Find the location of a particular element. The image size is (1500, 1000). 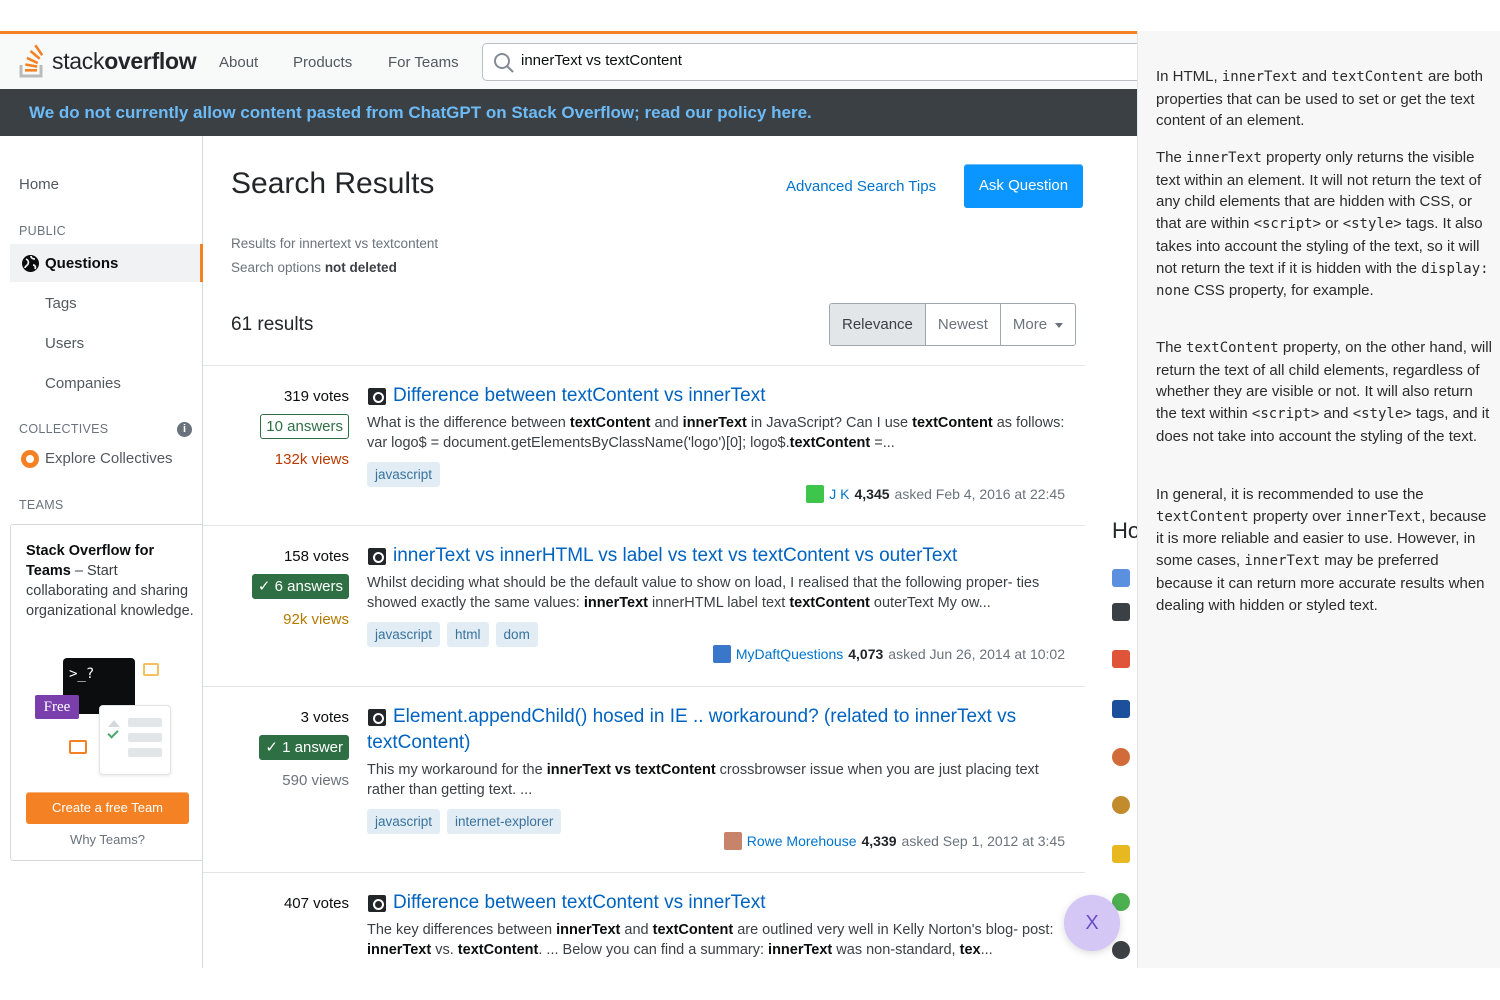

nav-about: About is located at coordinates (238, 62).